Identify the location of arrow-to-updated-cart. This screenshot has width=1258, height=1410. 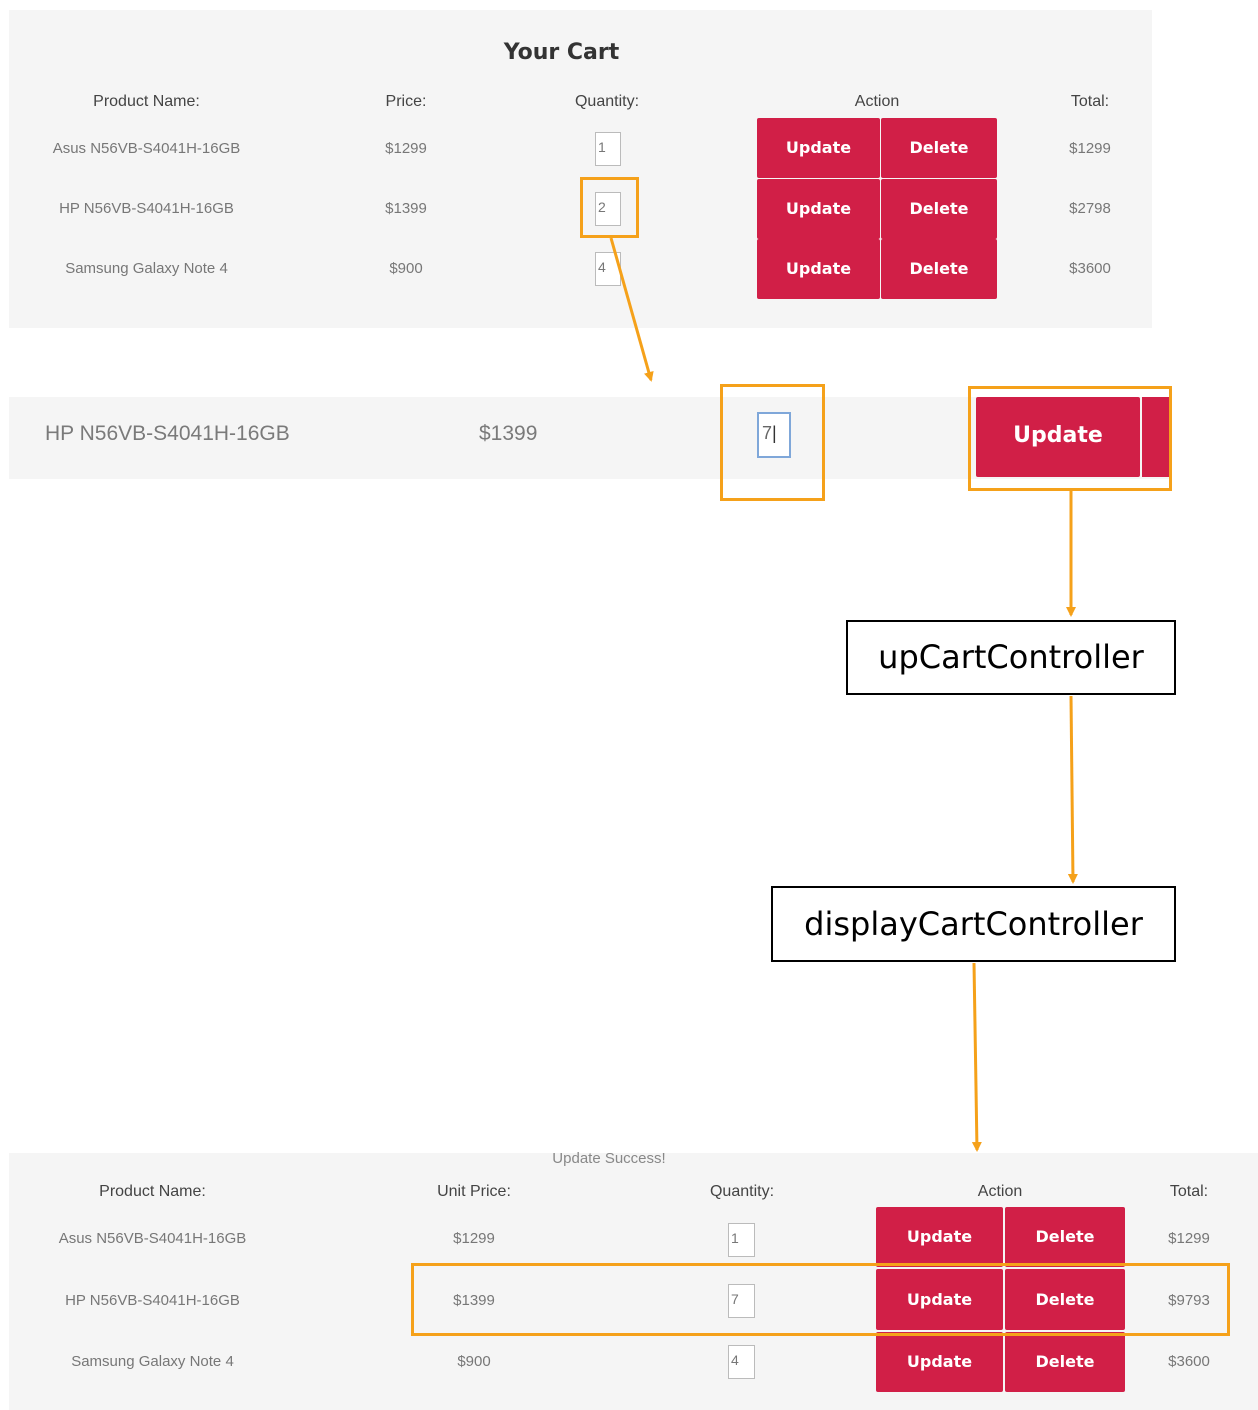
(976, 1057).